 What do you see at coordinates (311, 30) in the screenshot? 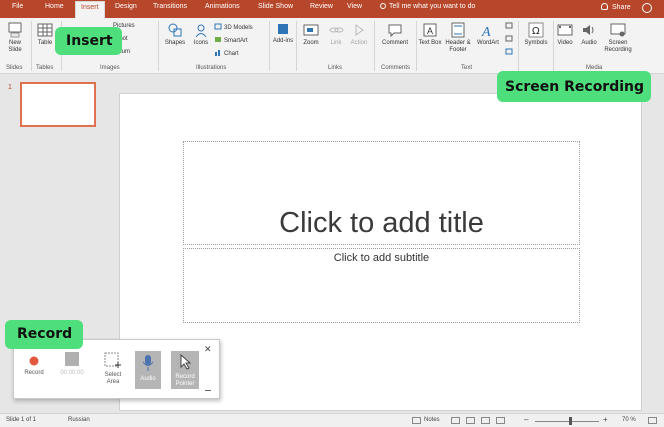
I see `zoom-icon` at bounding box center [311, 30].